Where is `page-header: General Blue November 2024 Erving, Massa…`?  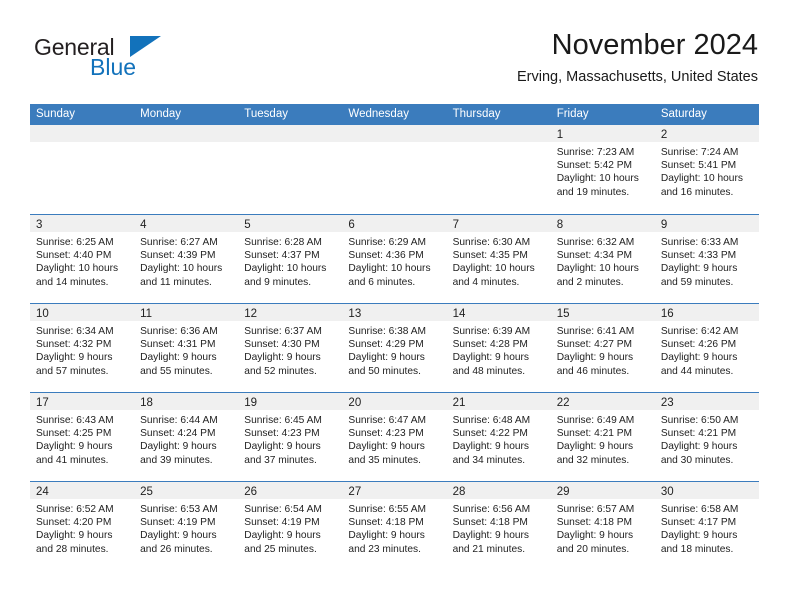
page-header: General Blue November 2024 Erving, Massa… is located at coordinates (396, 64).